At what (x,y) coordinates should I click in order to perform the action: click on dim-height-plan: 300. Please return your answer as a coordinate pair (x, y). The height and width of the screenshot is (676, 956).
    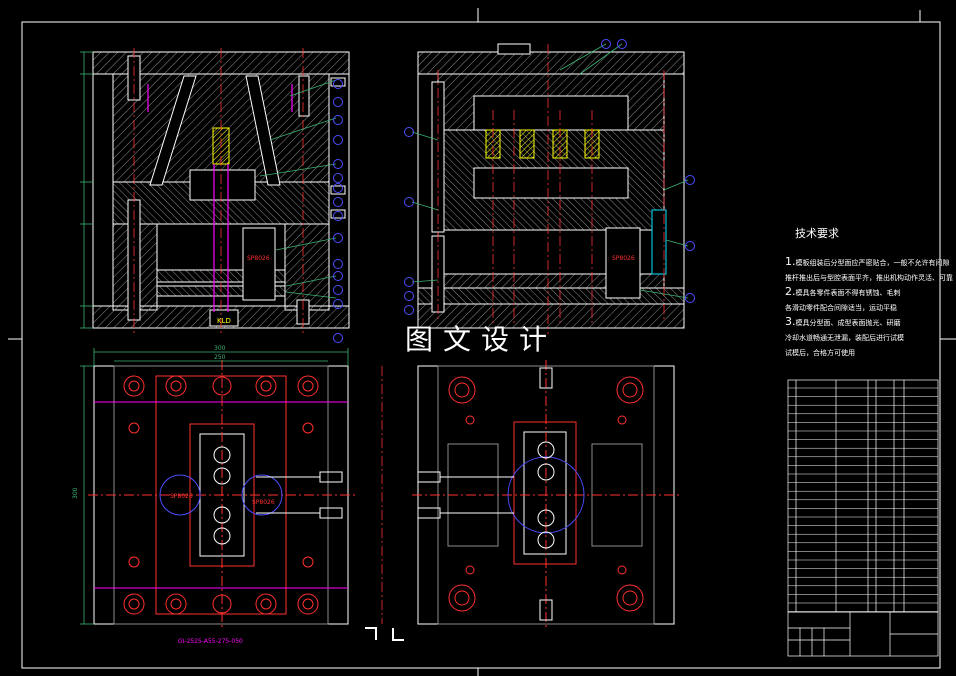
    Looking at the image, I should click on (75, 493).